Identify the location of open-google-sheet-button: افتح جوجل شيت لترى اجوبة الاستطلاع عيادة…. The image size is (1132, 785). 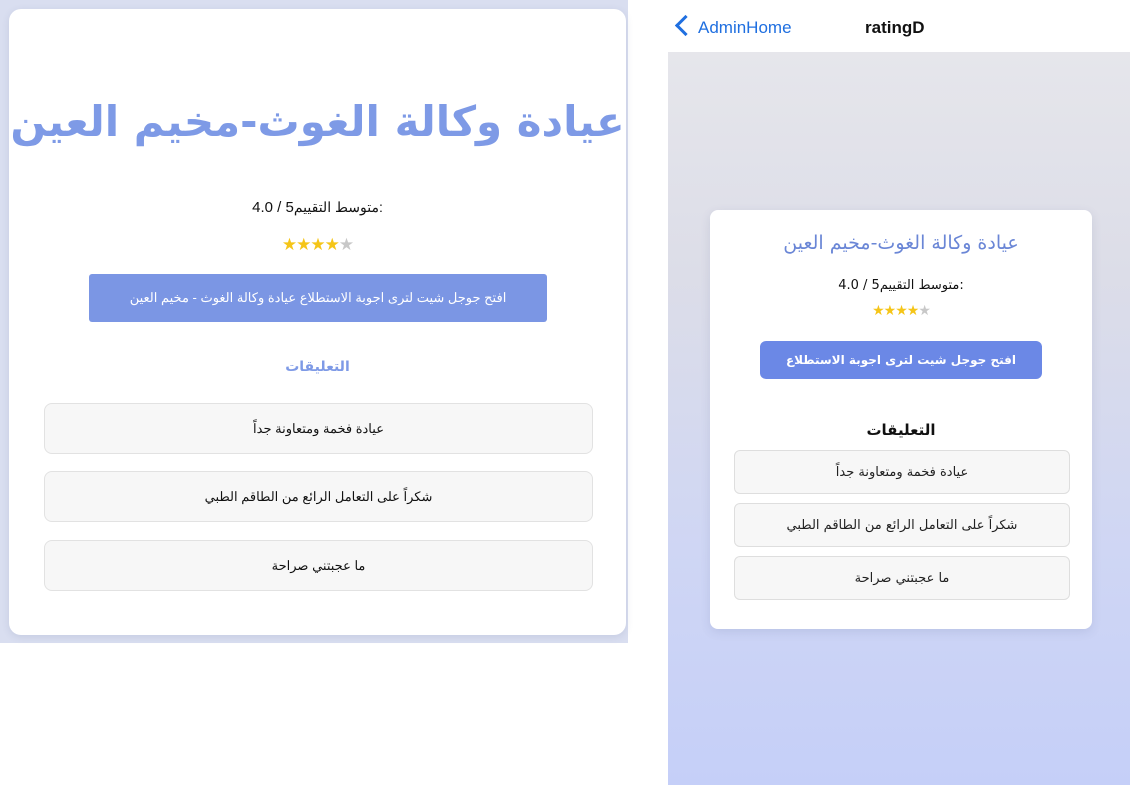
(318, 298).